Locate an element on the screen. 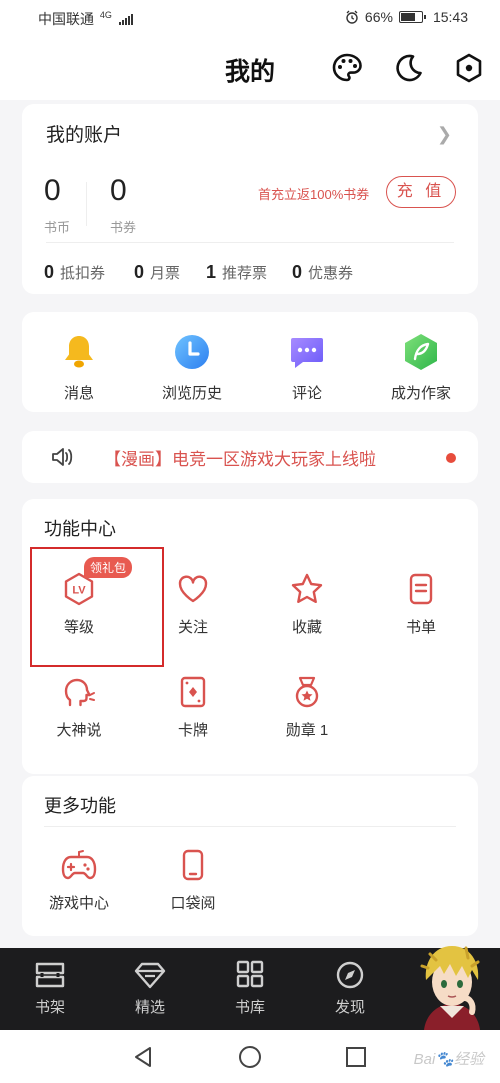 The image size is (500, 1083). more-function-label: 口袋阅 is located at coordinates (193, 903).